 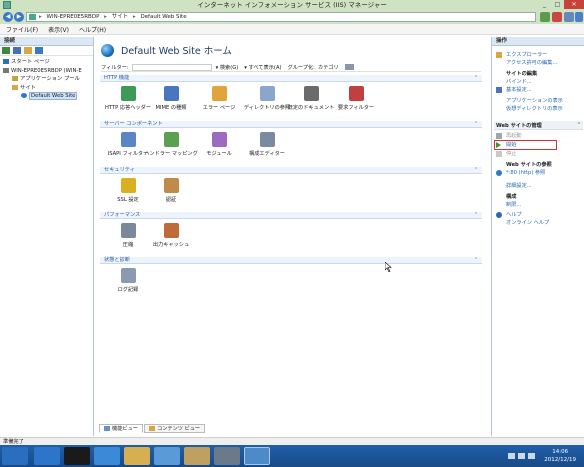 I want to click on iis-manager-taskbar-icon, so click(x=257, y=456).